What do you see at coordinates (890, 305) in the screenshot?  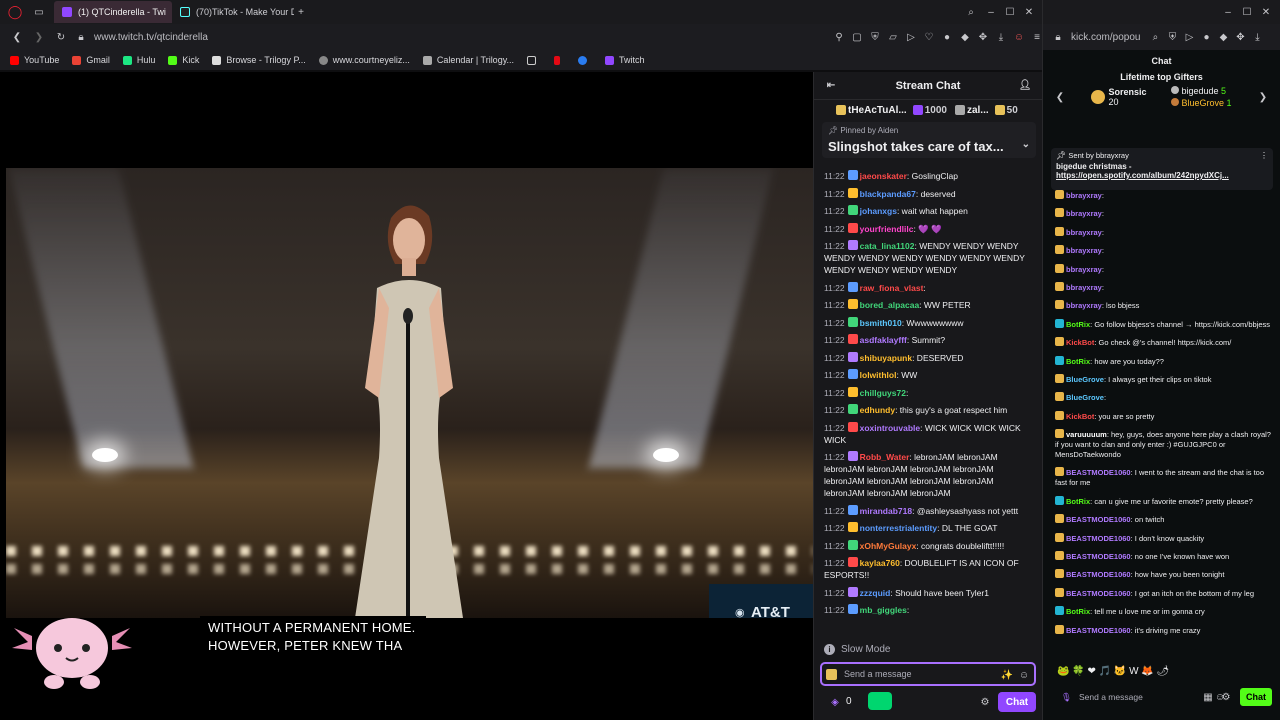 I see `message-username: bored_alpacaa` at bounding box center [890, 305].